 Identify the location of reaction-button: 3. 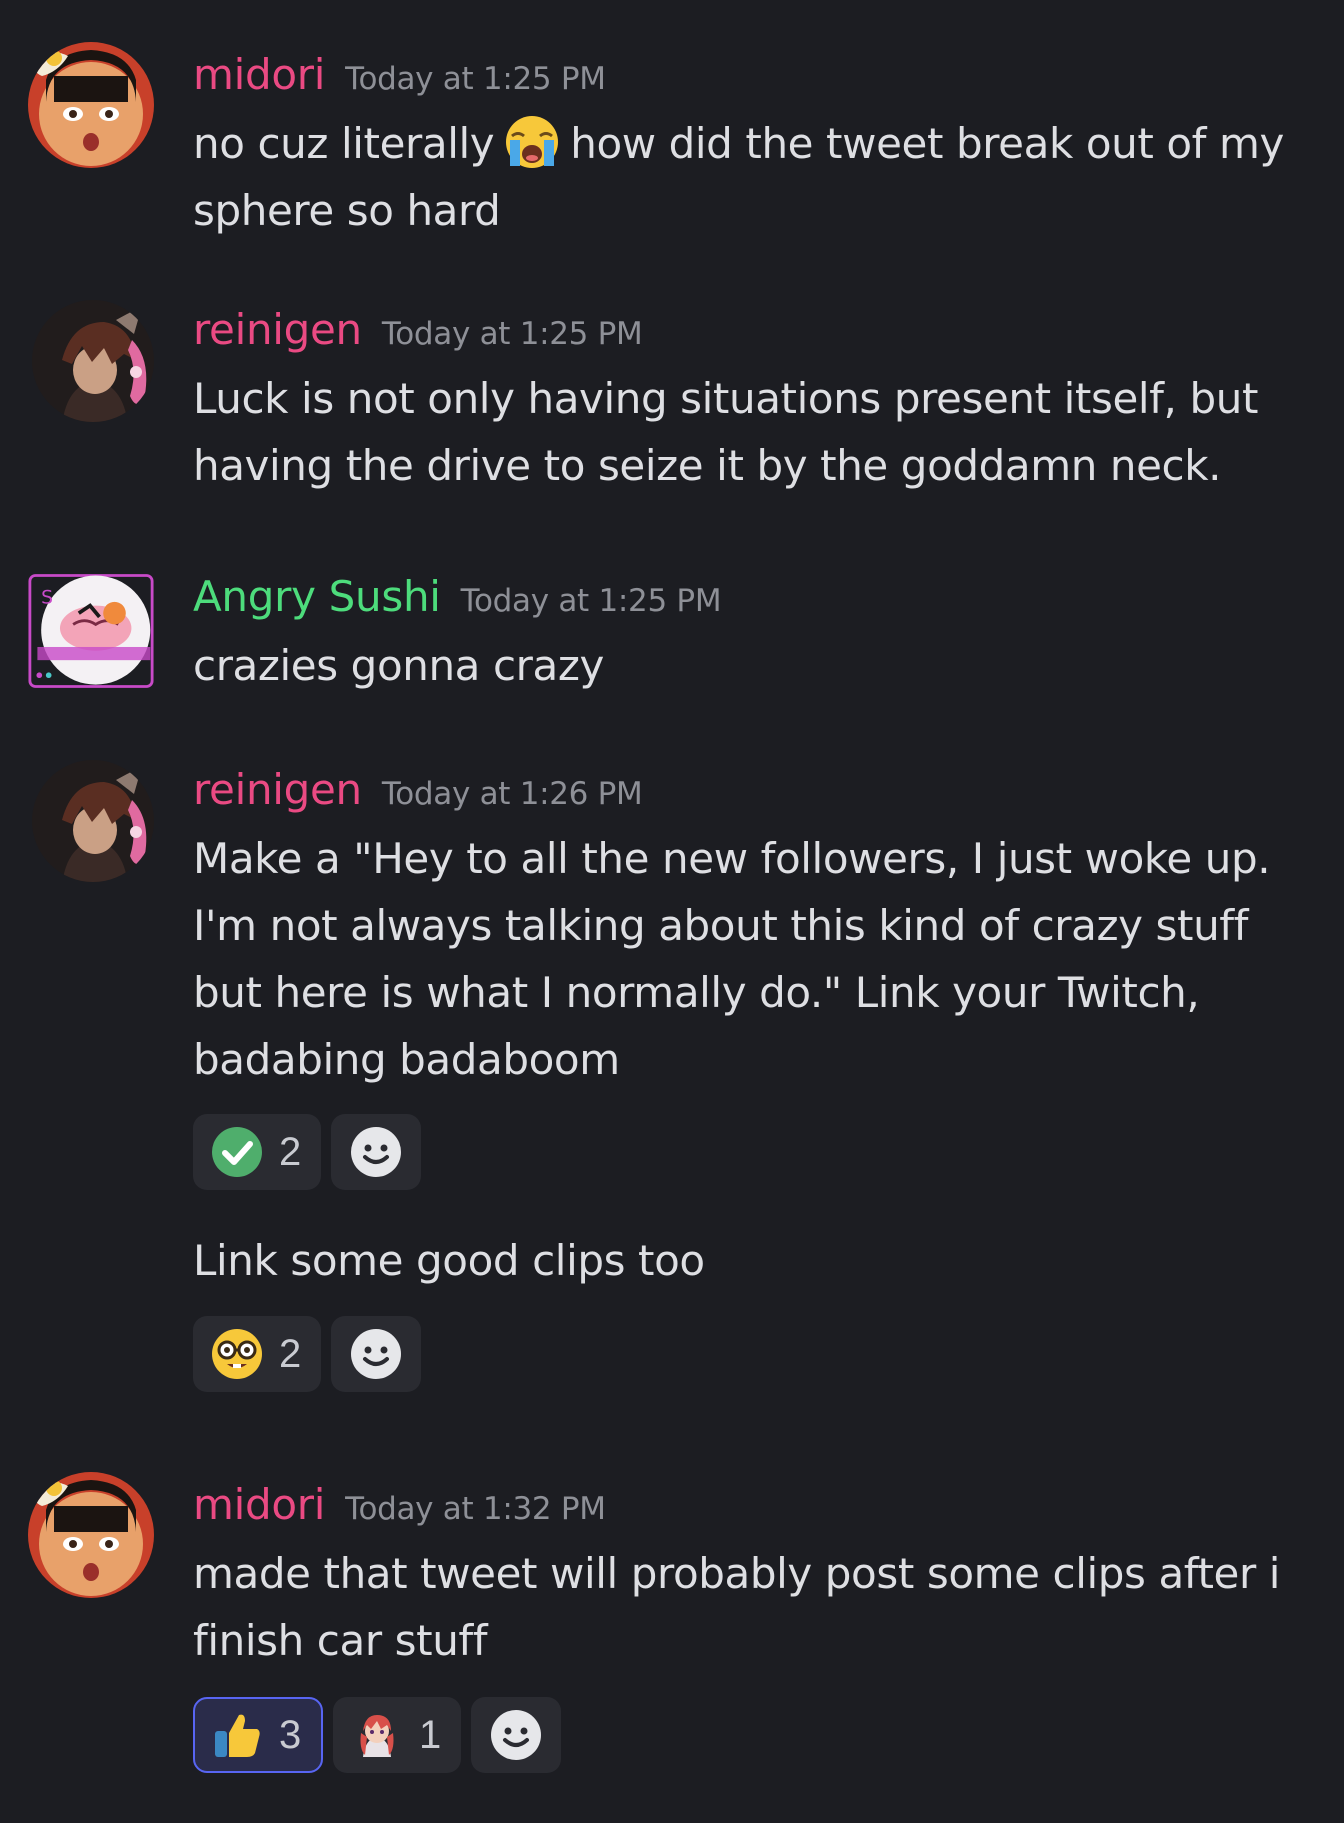
(258, 1735).